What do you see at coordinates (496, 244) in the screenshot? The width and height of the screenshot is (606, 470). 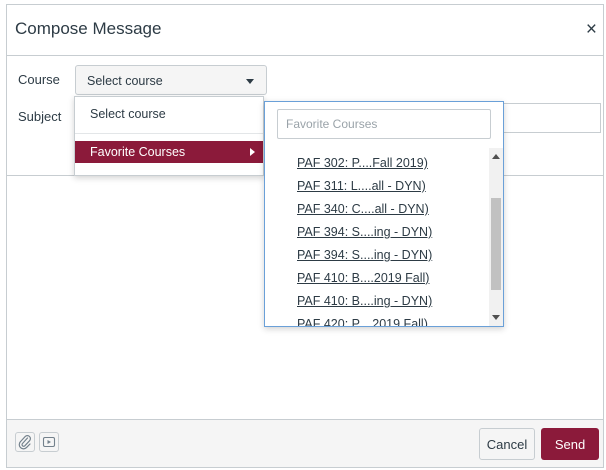 I see `scrollbar-thumb` at bounding box center [496, 244].